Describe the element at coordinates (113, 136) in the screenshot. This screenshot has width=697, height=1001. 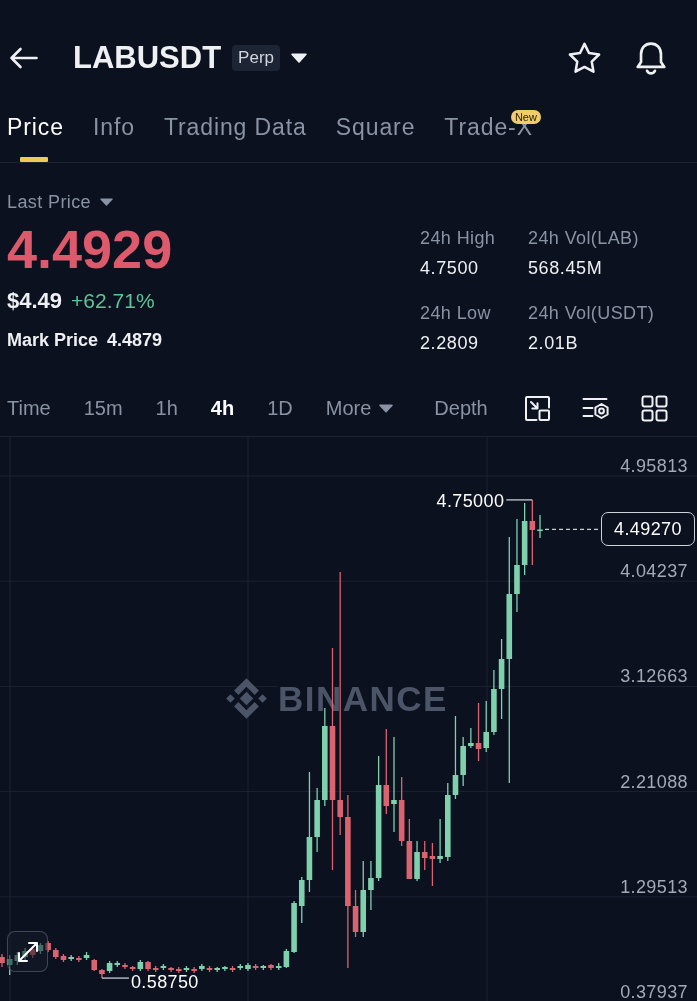
I see `nav-tab: Info` at that location.